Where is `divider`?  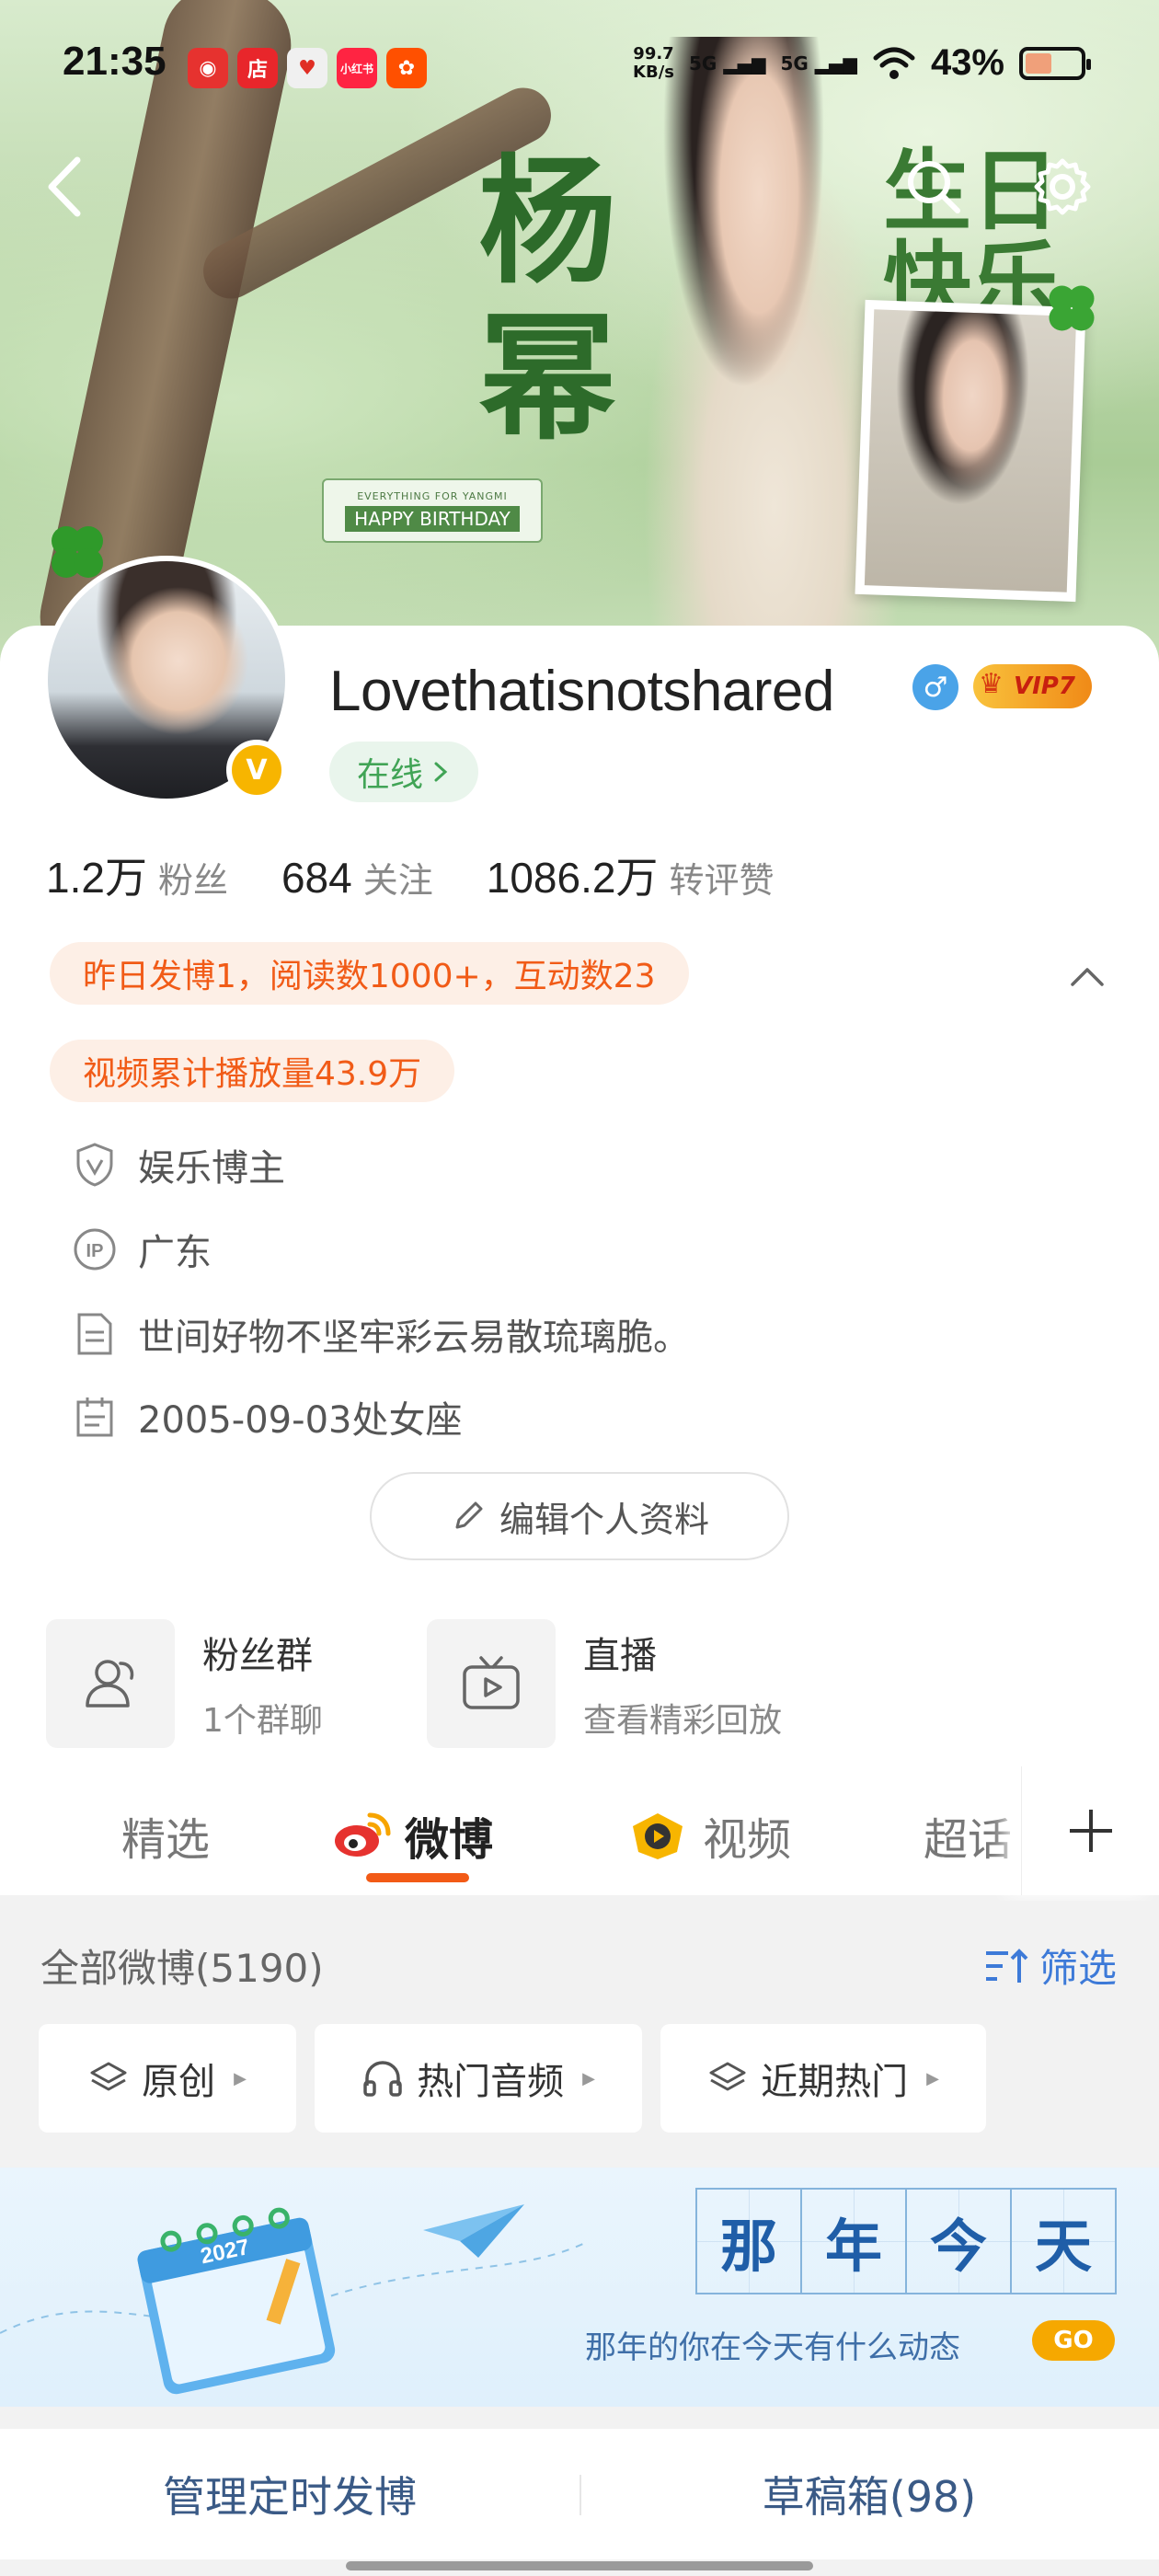 divider is located at coordinates (580, 2495).